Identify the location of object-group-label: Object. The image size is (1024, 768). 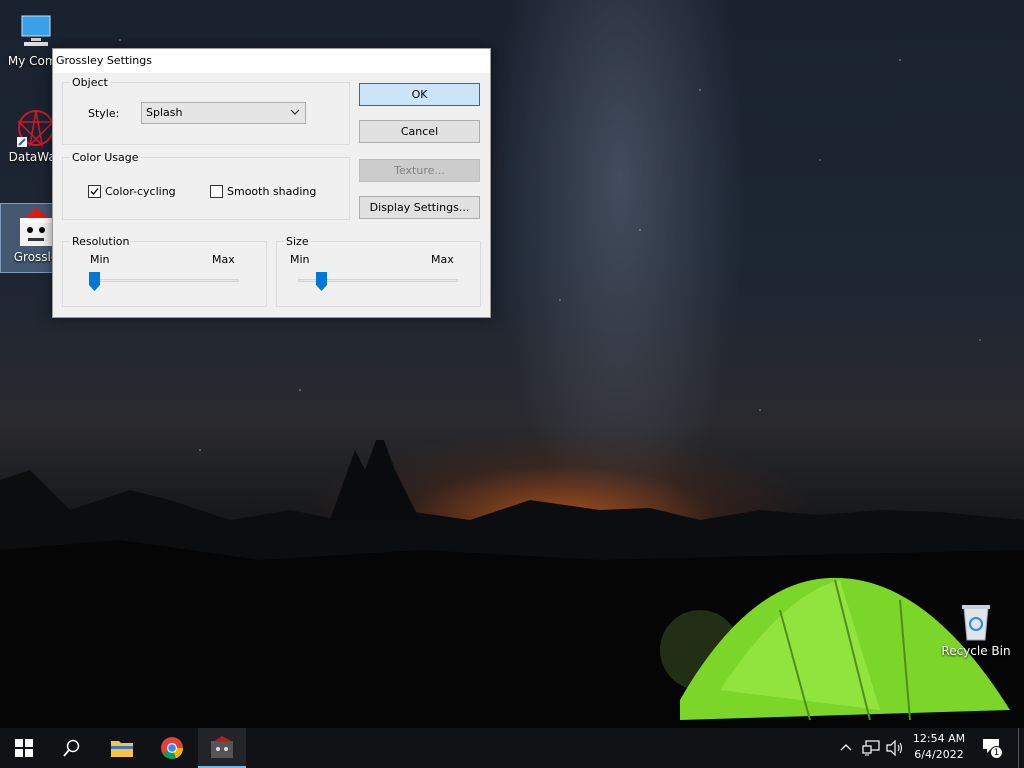
(90, 82).